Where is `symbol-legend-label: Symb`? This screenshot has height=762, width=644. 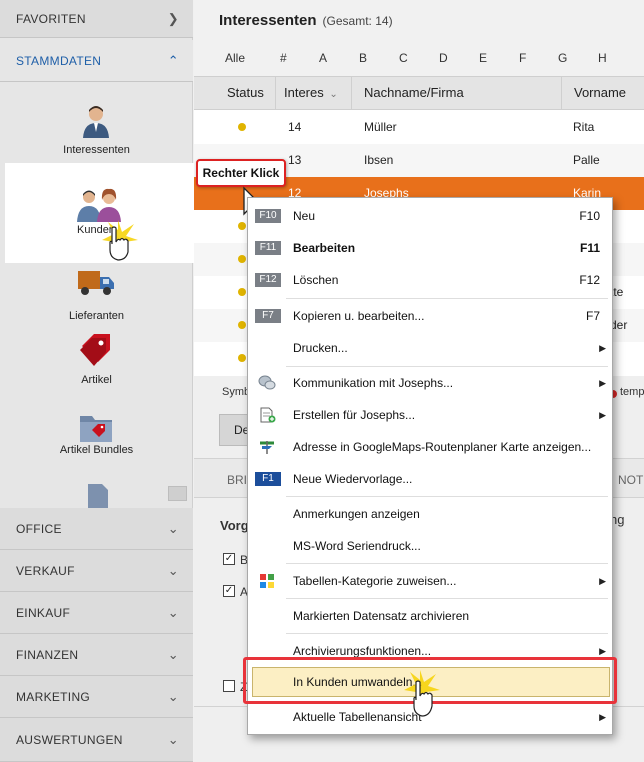 symbol-legend-label: Symb is located at coordinates (236, 392).